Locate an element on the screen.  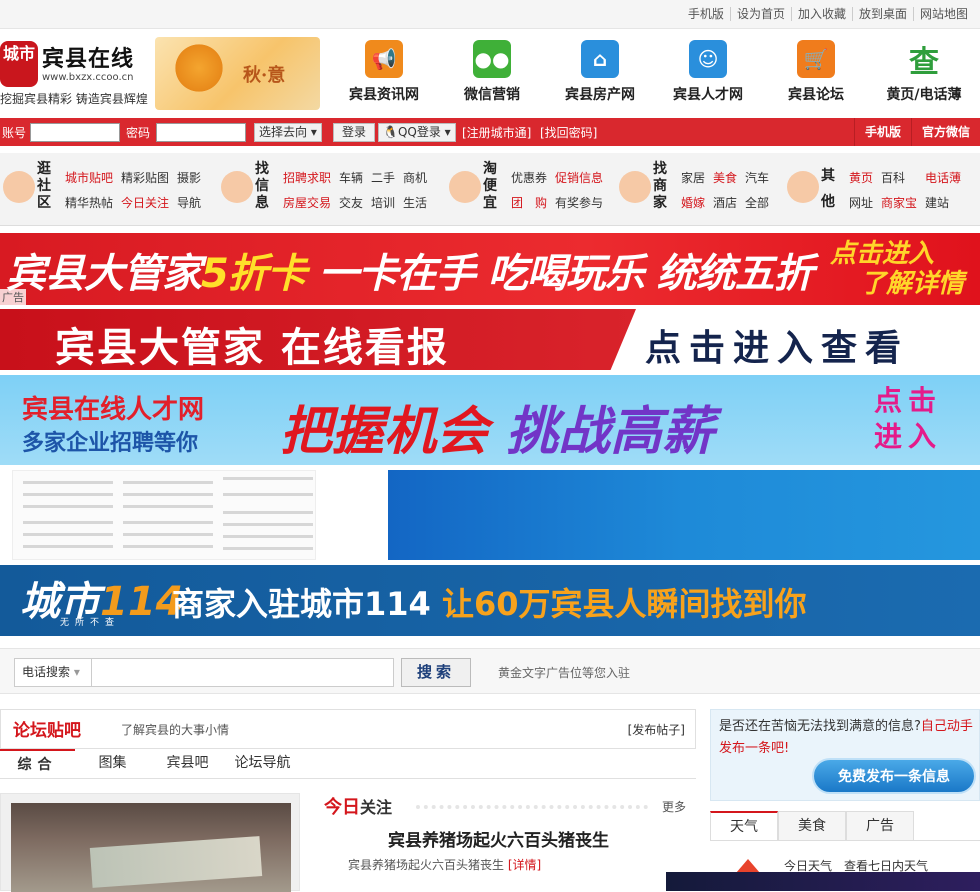
category-link: 房屋交易 is located at coordinates (307, 203).